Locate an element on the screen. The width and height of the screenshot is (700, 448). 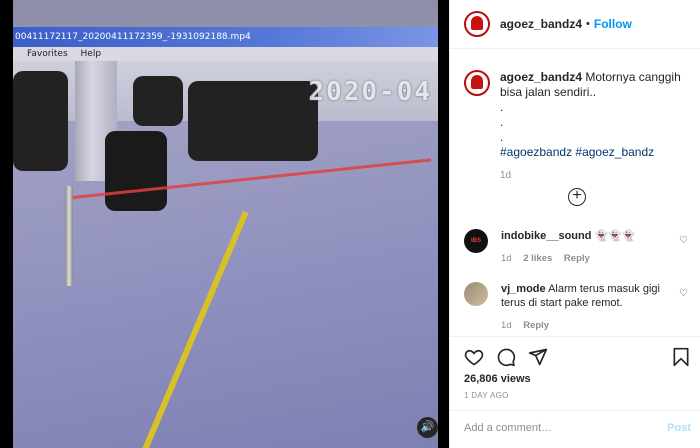
player-menubar: Favorites Help is located at coordinates (225, 54).